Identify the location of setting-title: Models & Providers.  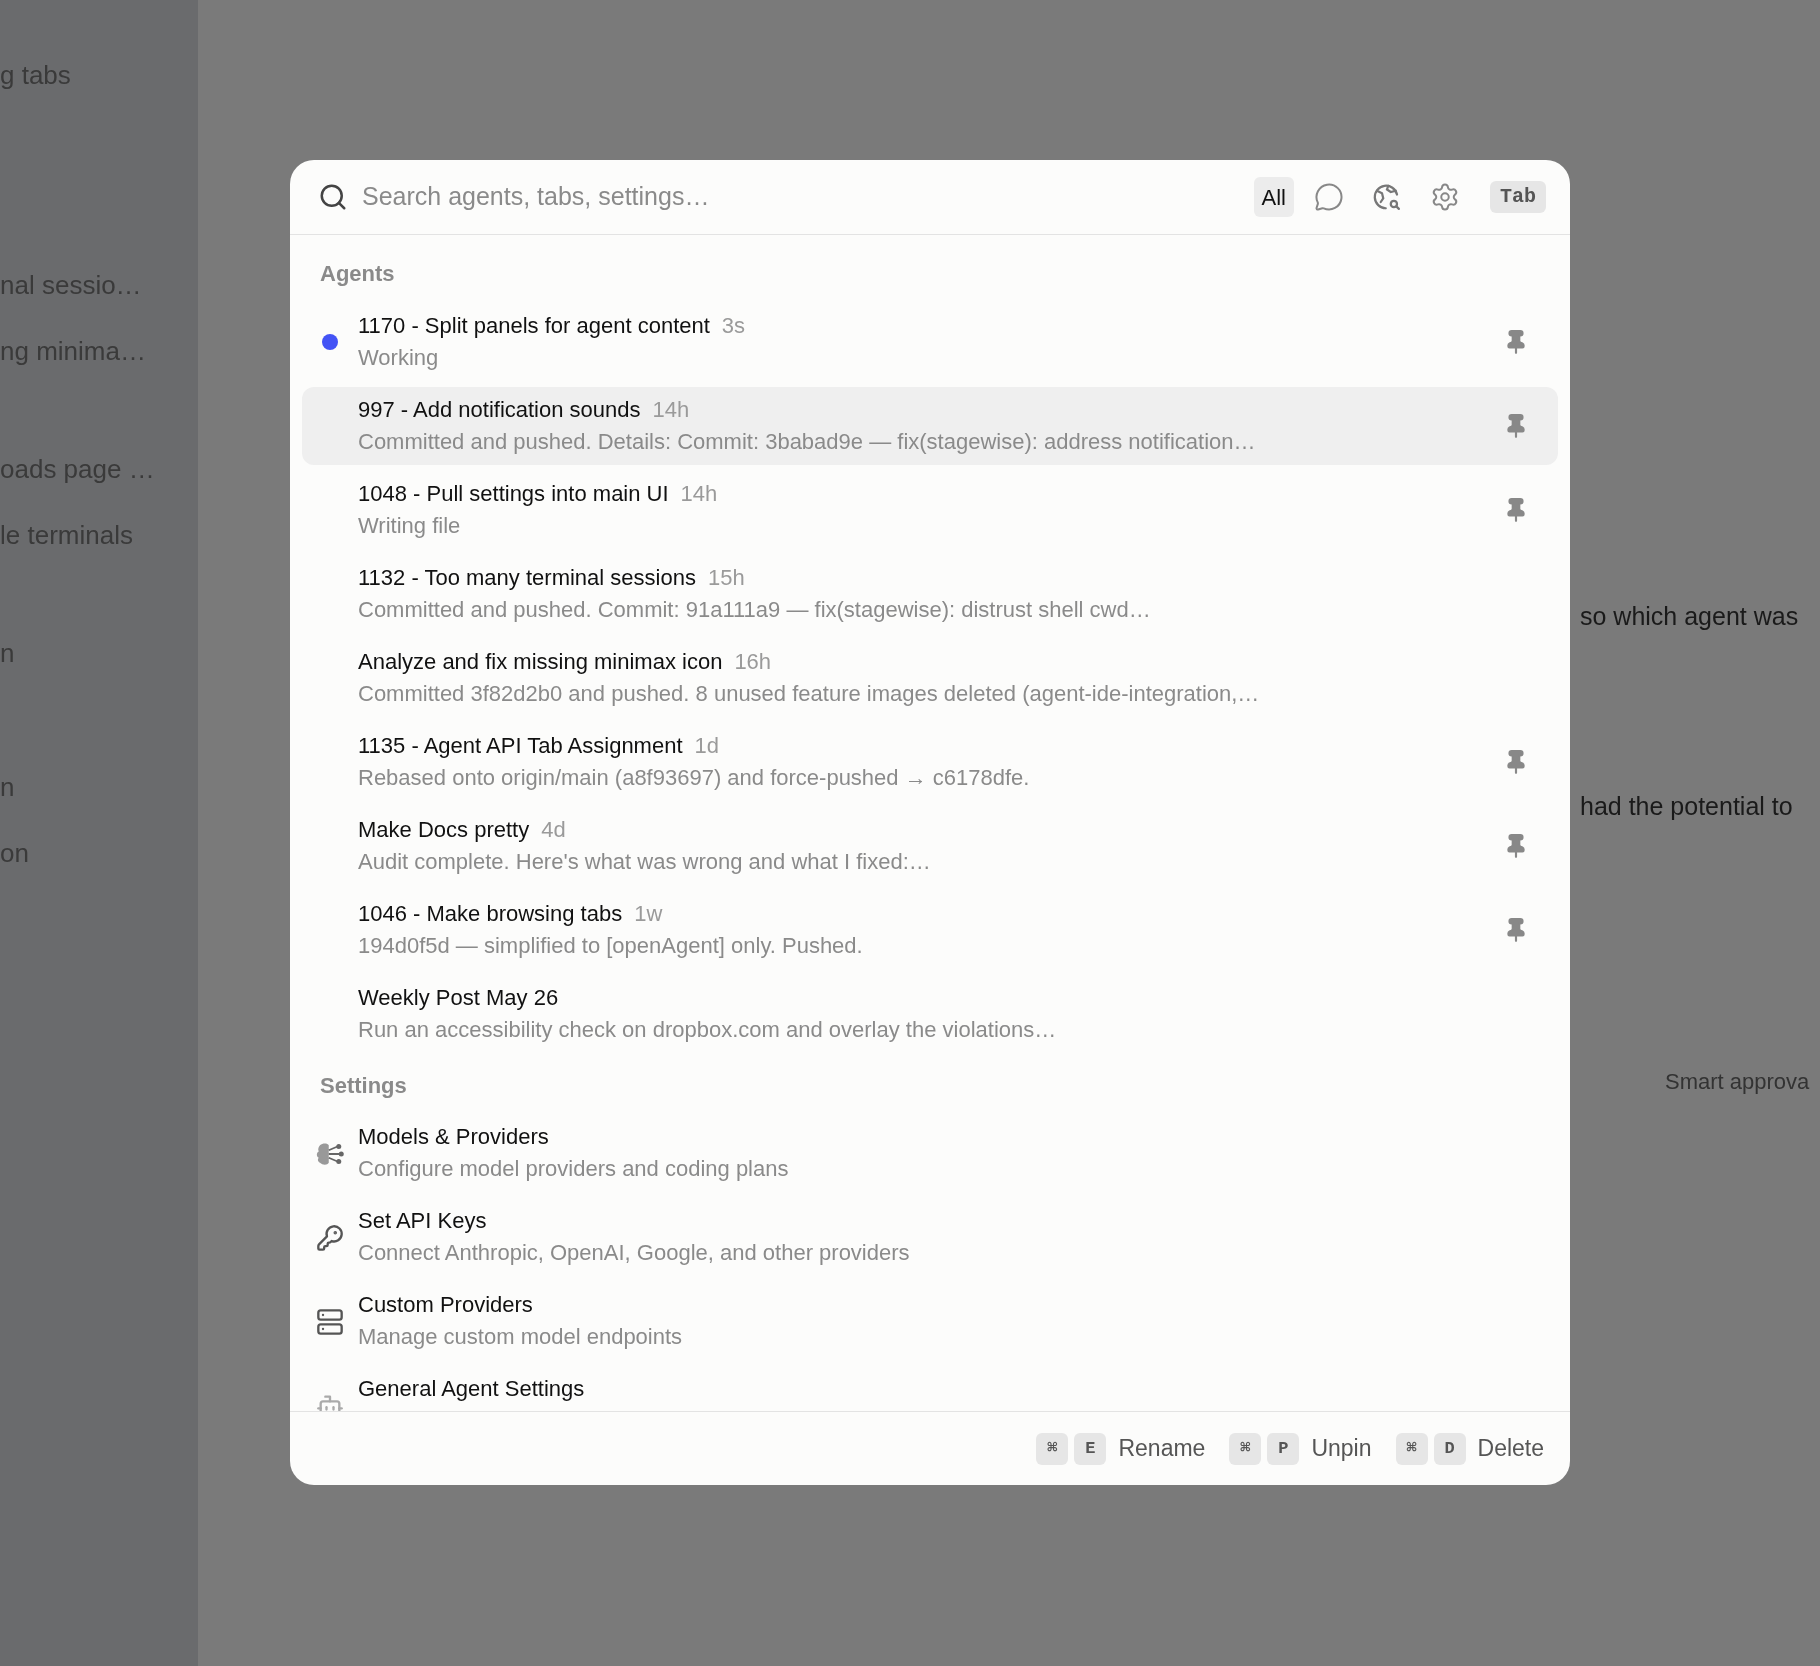
(453, 1137).